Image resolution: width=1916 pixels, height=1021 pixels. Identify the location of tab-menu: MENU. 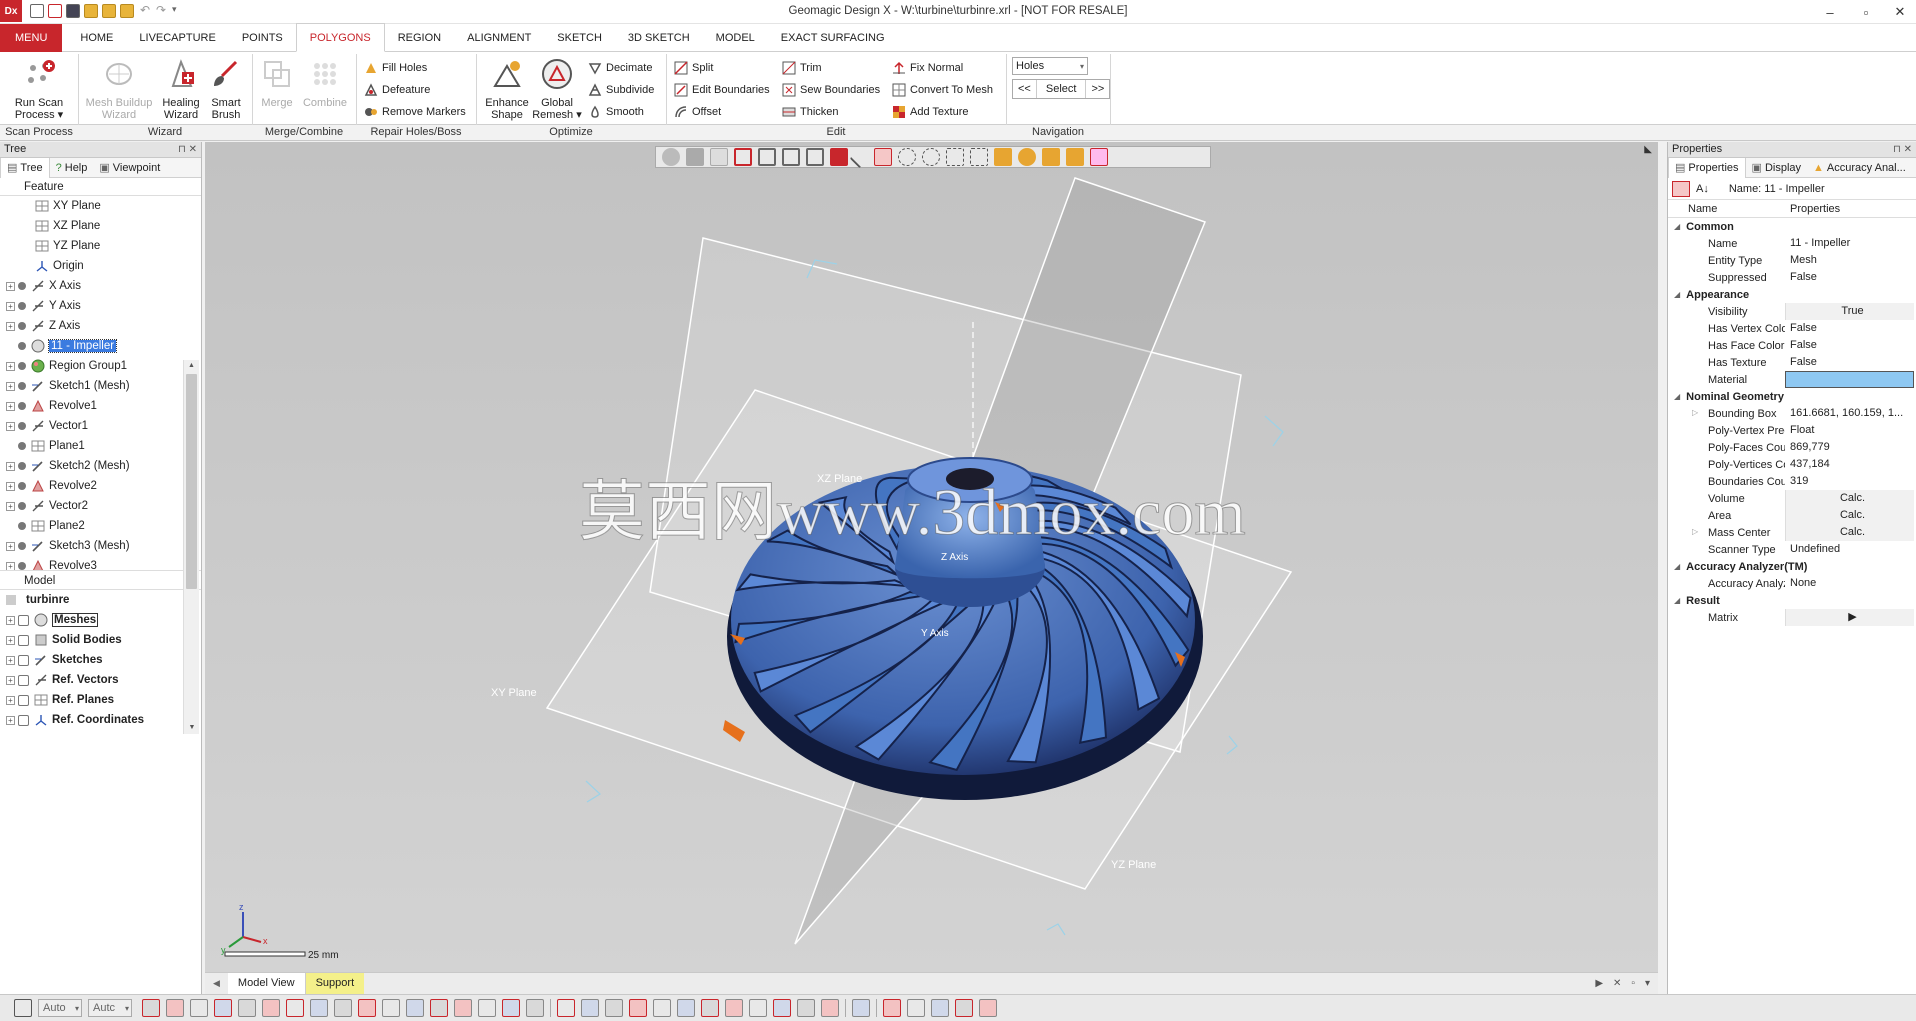
(31, 37).